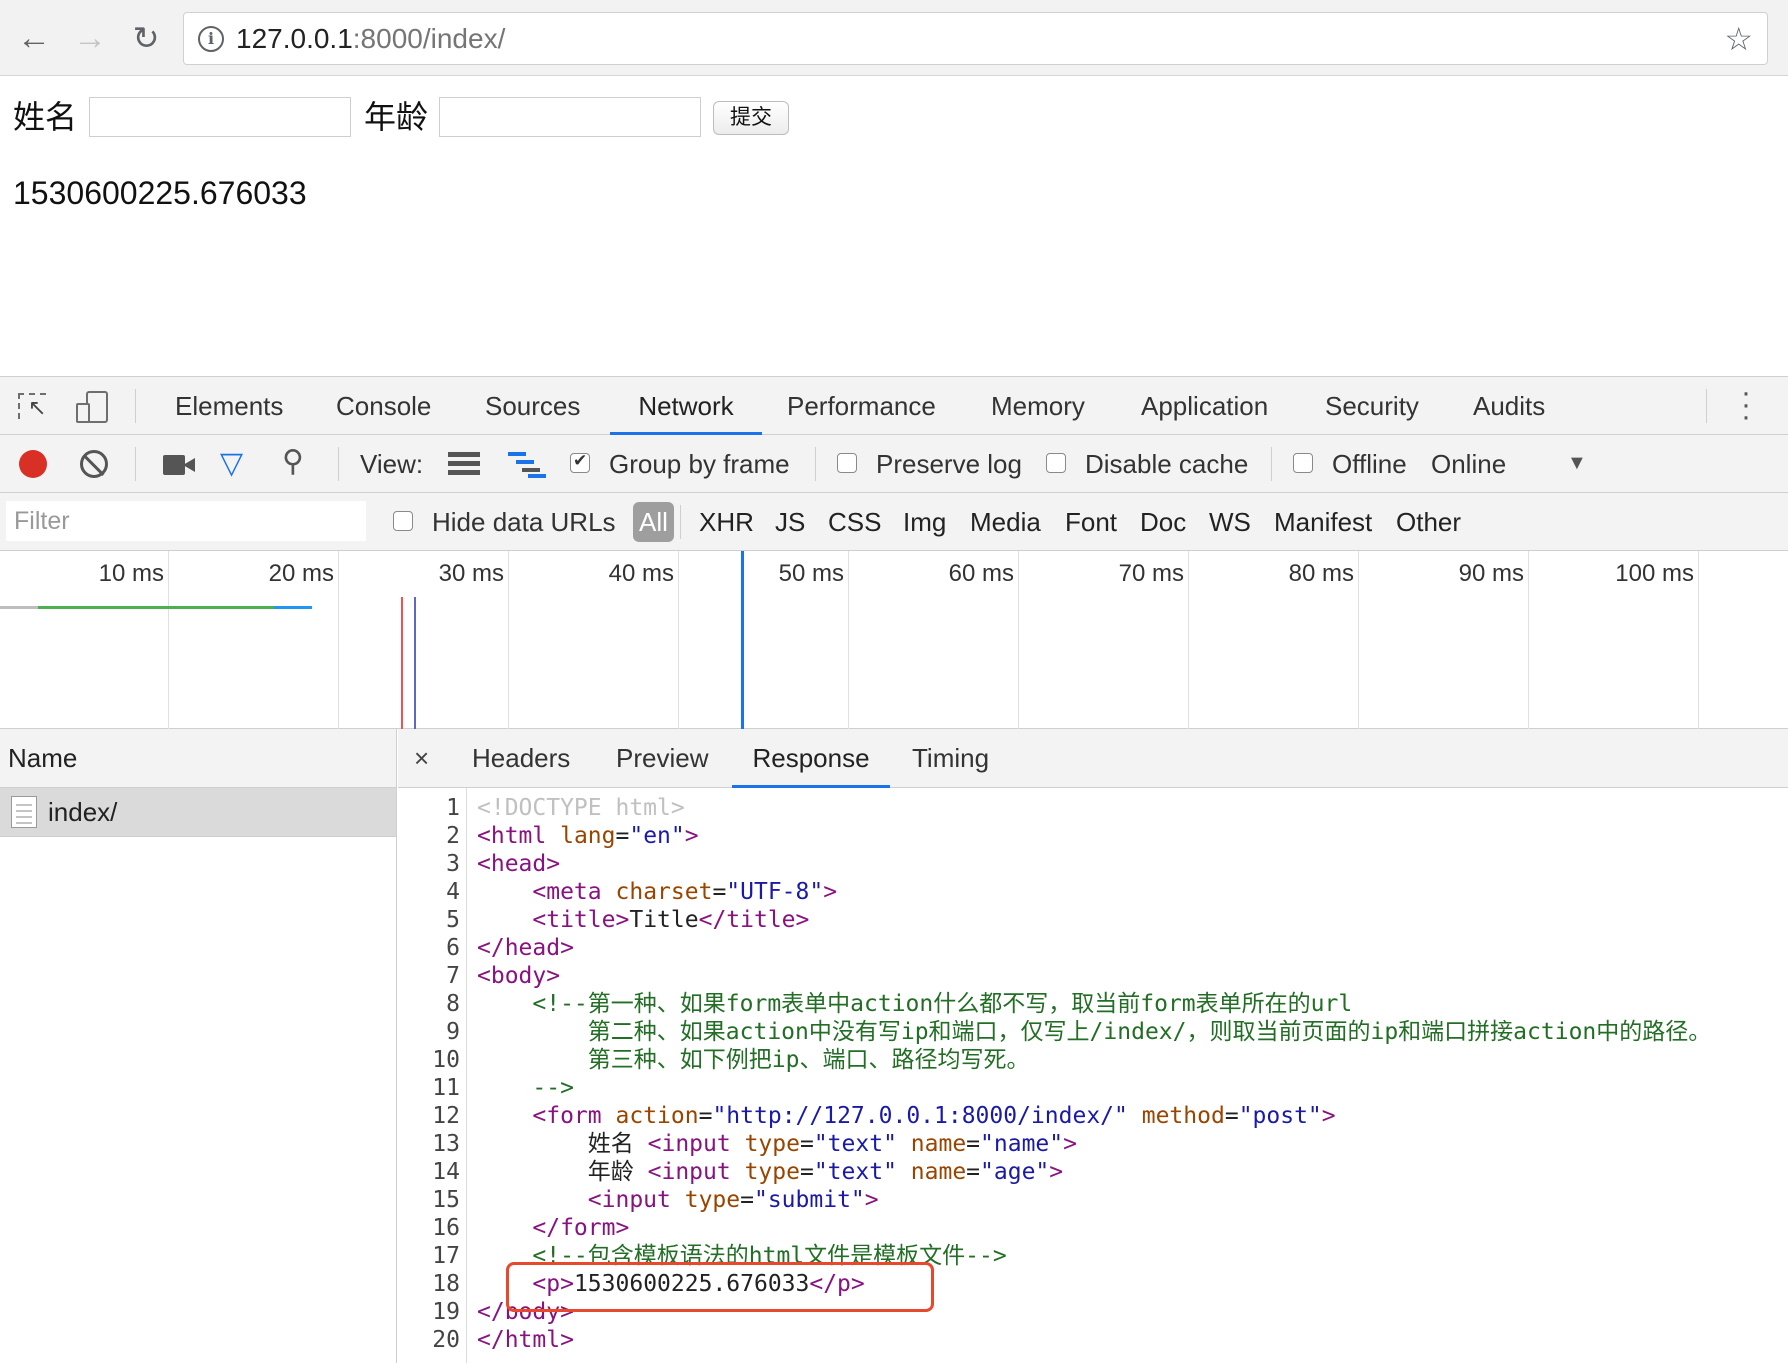 Image resolution: width=1788 pixels, height=1363 pixels. What do you see at coordinates (1323, 522) in the screenshot?
I see `filter-manifest-button: Manifest` at bounding box center [1323, 522].